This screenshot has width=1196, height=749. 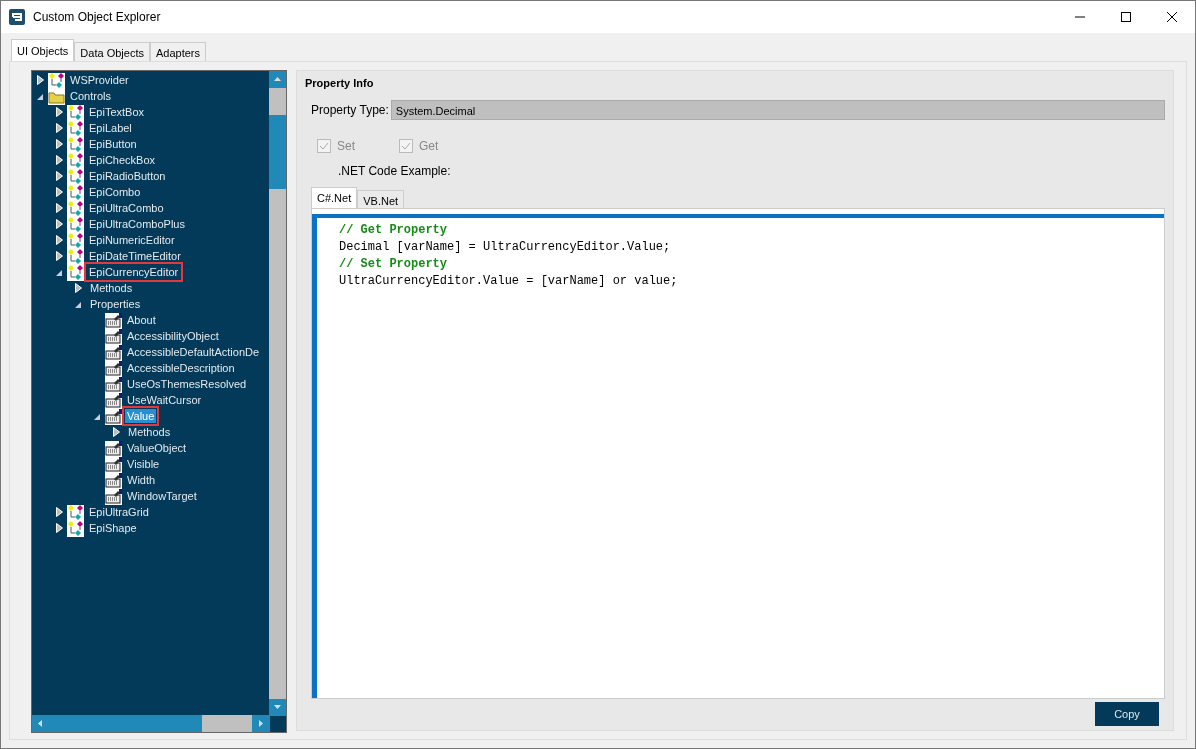 What do you see at coordinates (115, 304) in the screenshot?
I see `tree-item: Properties` at bounding box center [115, 304].